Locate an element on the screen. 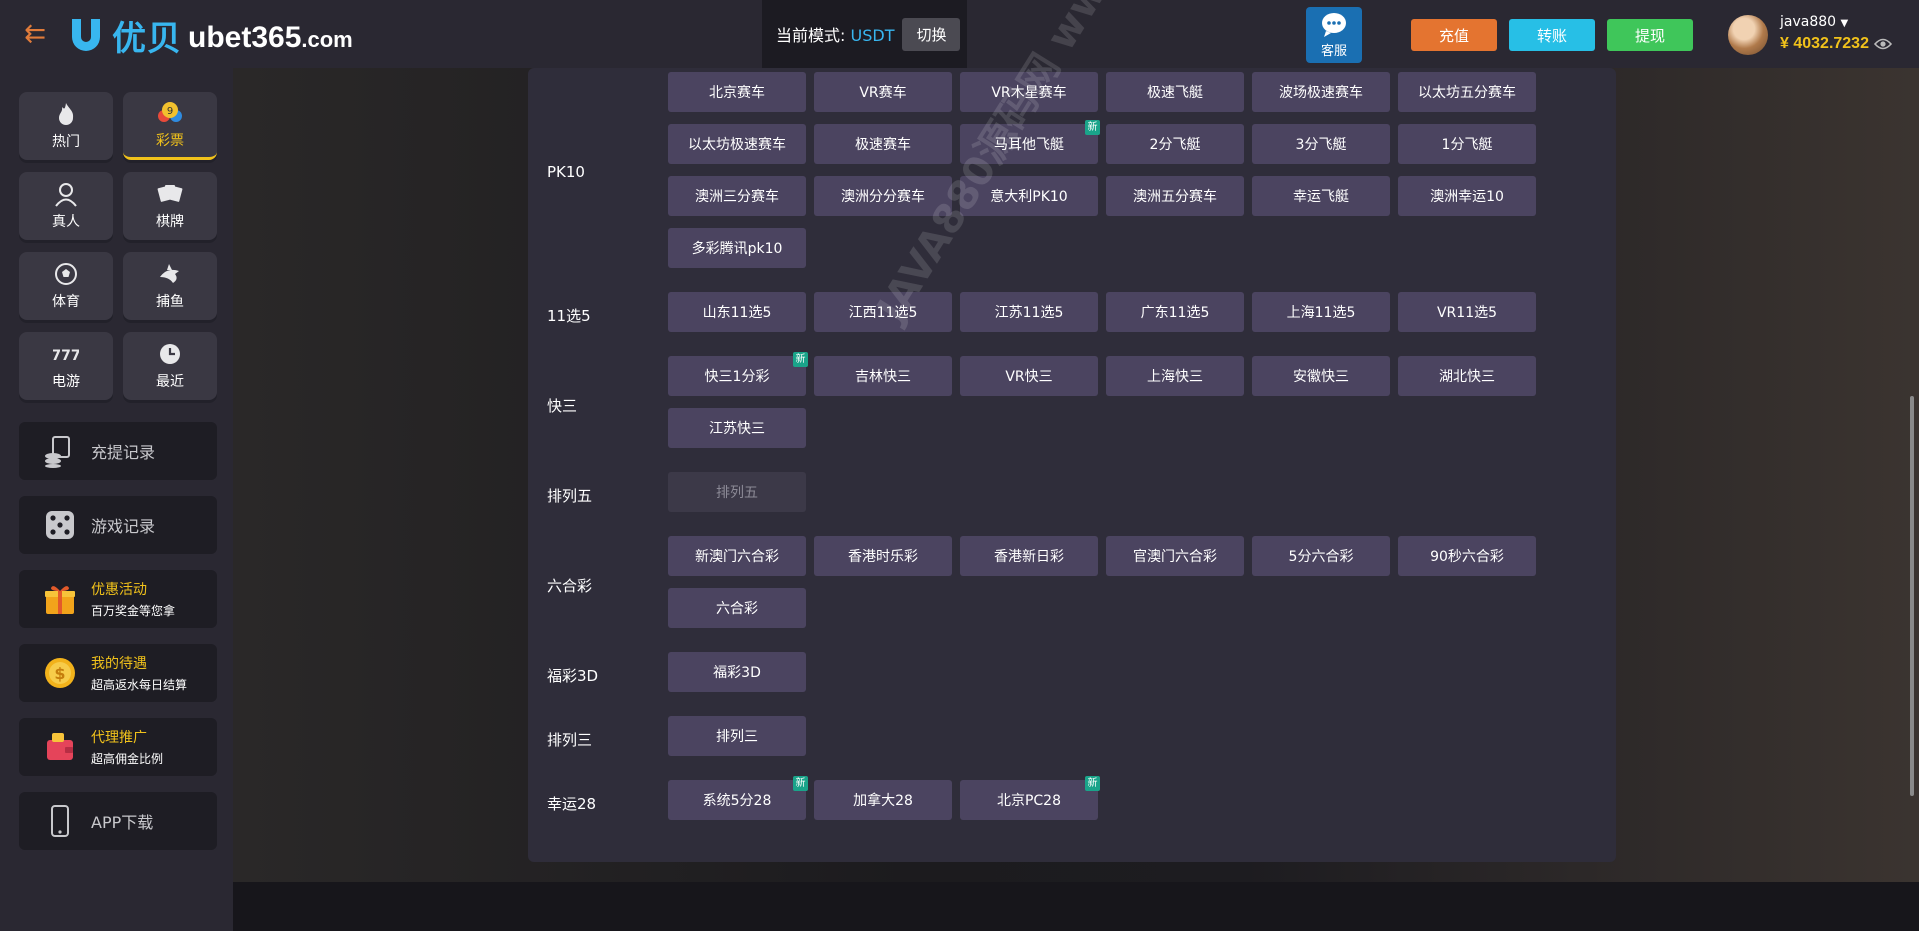  game-button: VR赛车 is located at coordinates (883, 92).